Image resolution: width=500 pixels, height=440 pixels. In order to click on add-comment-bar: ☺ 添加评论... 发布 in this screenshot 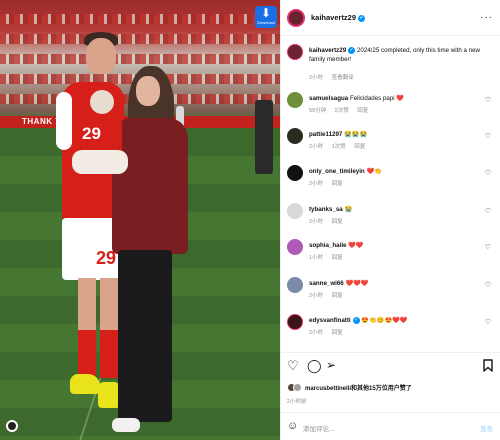, I will do `click(390, 426)`.